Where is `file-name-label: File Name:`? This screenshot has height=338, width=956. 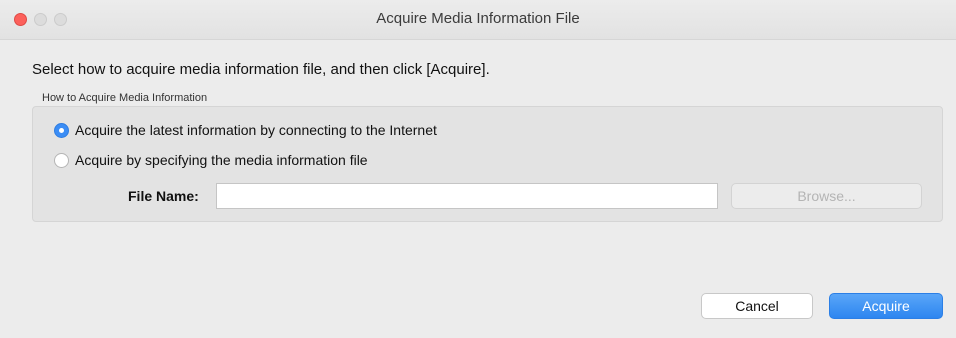 file-name-label: File Name: is located at coordinates (163, 196).